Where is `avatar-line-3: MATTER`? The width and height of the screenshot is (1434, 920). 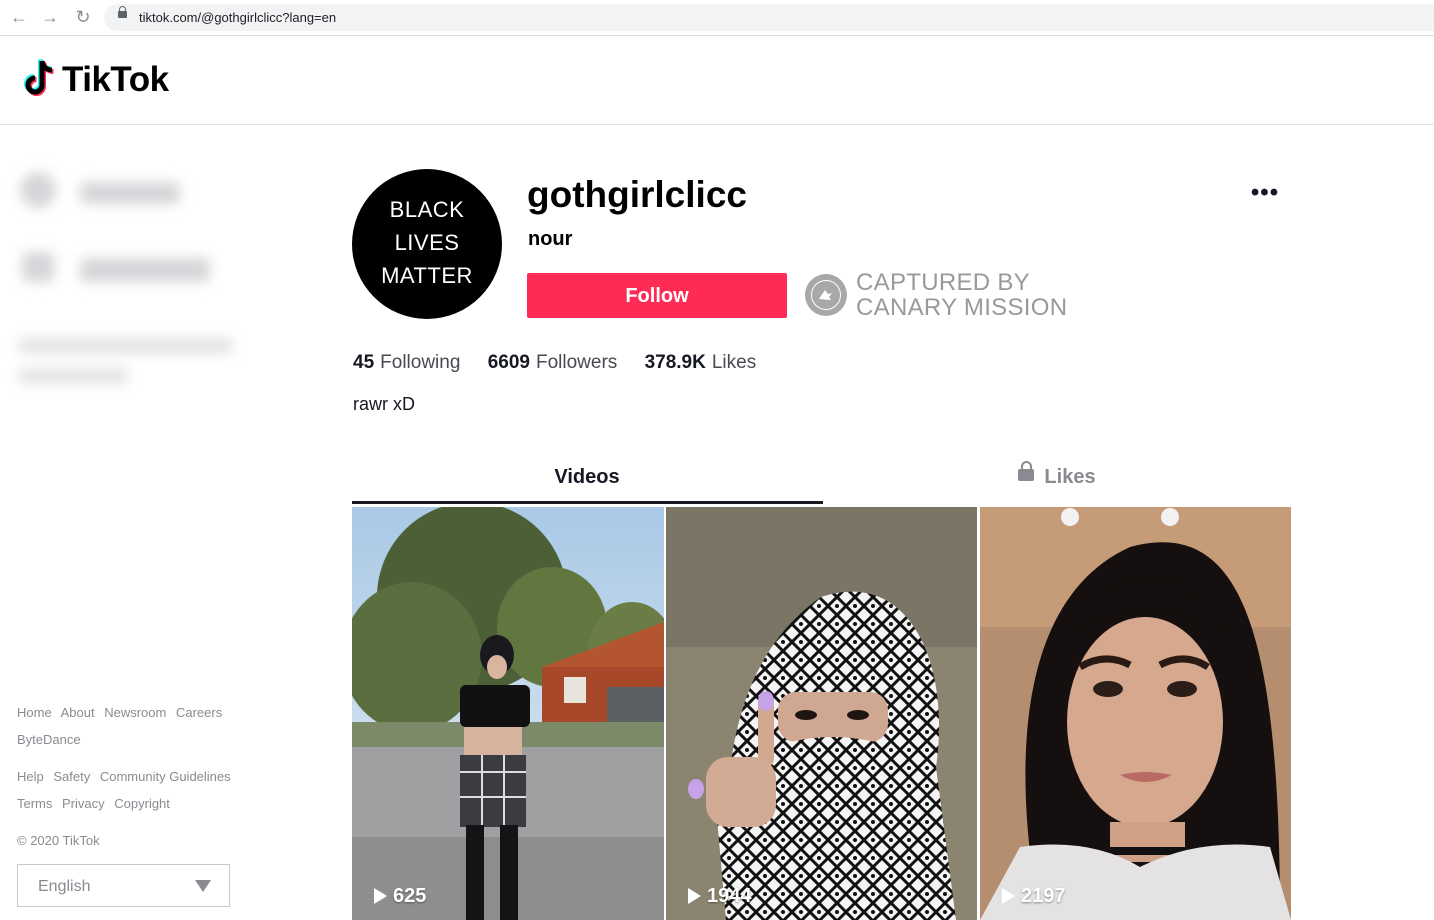 avatar-line-3: MATTER is located at coordinates (427, 275).